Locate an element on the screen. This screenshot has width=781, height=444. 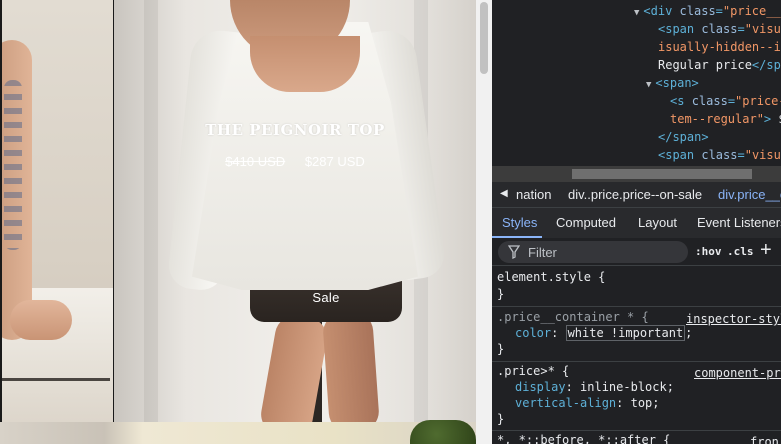
product-title: THE PEIGNOIR TOP is located at coordinates (295, 130).